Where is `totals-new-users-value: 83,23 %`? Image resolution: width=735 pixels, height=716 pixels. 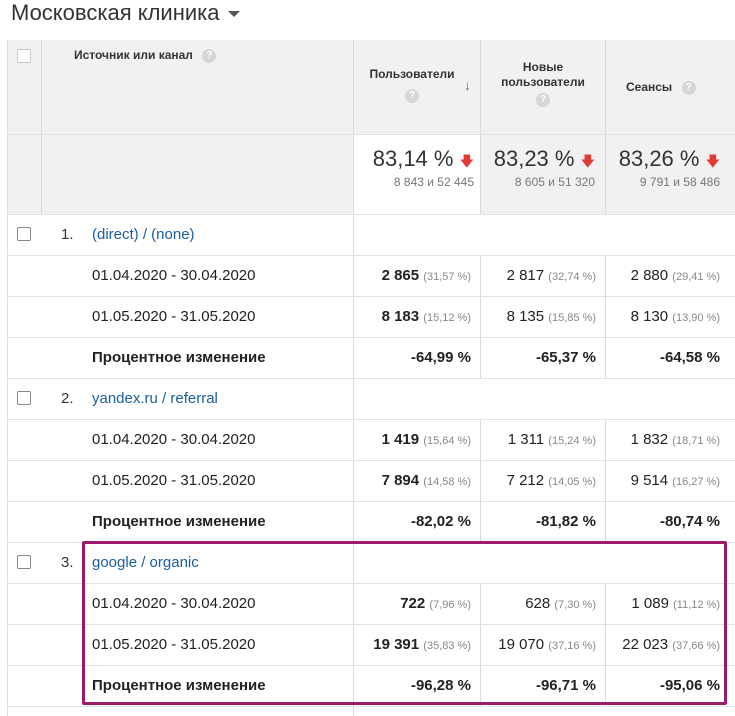 totals-new-users-value: 83,23 % is located at coordinates (534, 158).